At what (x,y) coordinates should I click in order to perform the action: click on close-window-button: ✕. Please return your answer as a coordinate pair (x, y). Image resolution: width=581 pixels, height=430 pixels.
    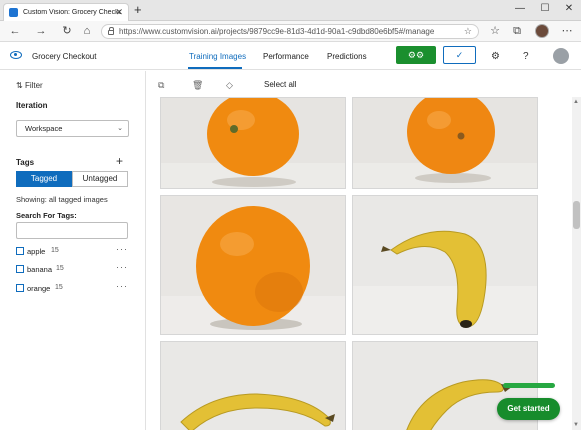
    Looking at the image, I should click on (569, 8).